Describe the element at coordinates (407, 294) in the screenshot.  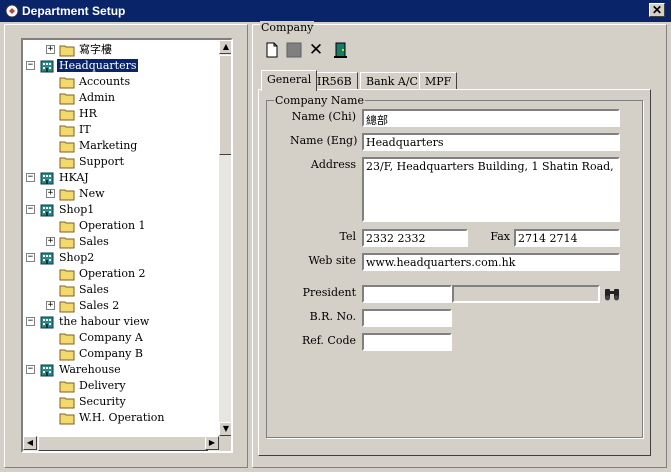
I see `president-code-field` at that location.